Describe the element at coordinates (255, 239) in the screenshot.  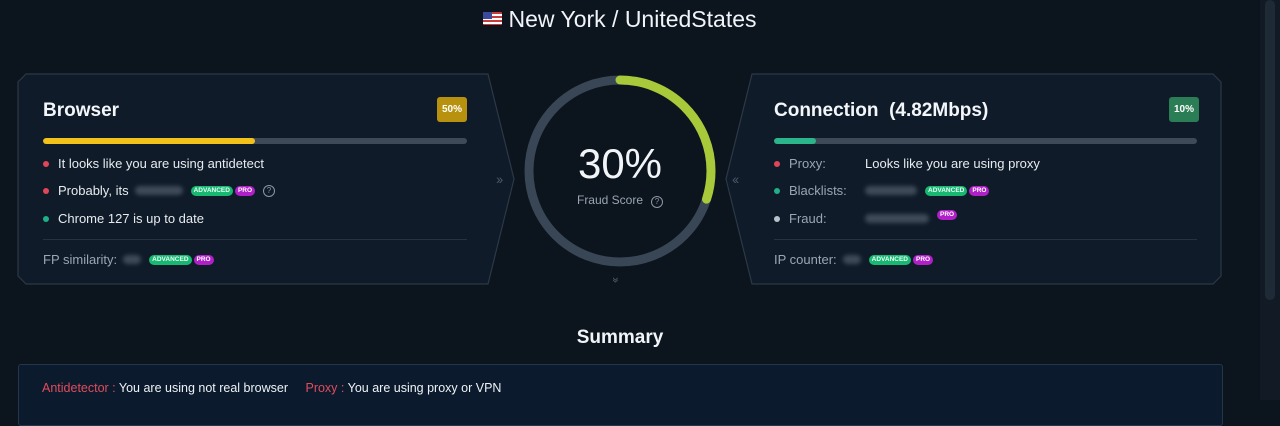
I see `browser-divider` at that location.